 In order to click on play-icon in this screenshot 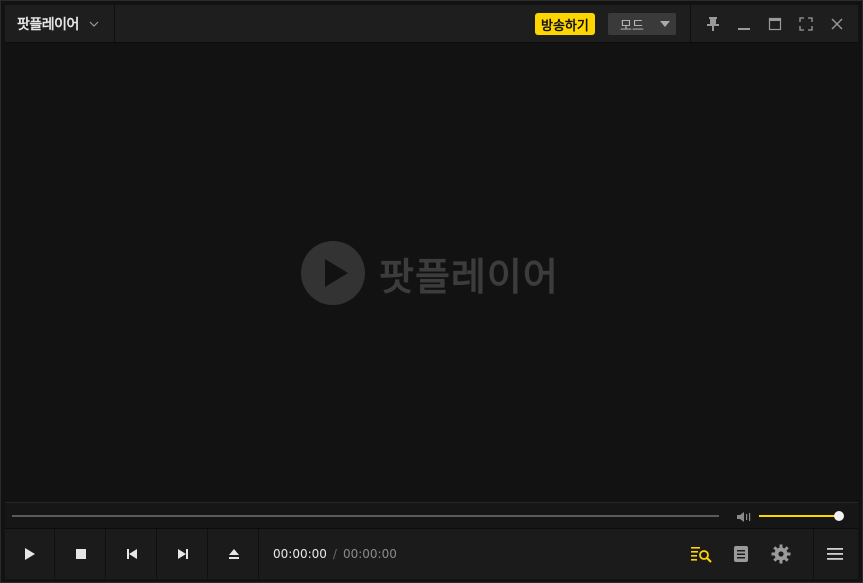, I will do `click(29, 554)`.